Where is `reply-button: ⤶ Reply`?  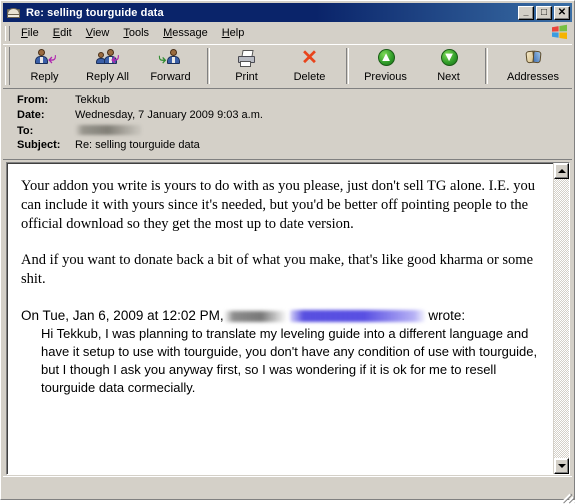 reply-button: ⤶ Reply is located at coordinates (44, 67).